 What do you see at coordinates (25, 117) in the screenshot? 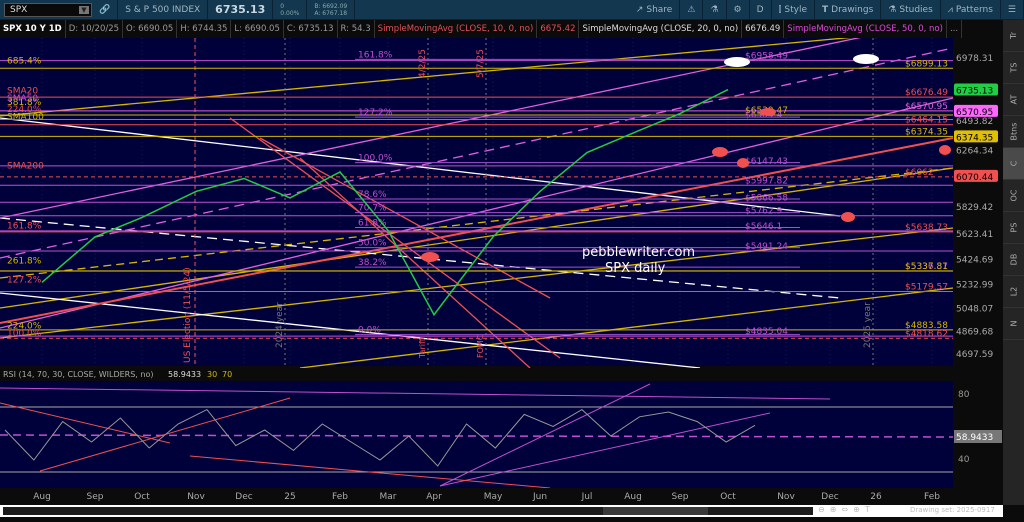
I see `fib-label-left: SMA100` at bounding box center [25, 117].